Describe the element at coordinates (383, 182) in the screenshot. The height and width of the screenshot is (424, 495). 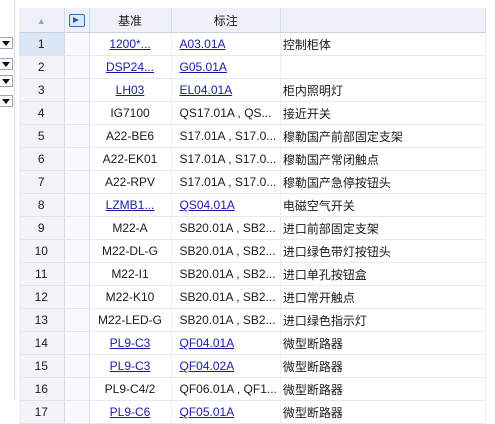
I see `description-cell: 穆勒国产急停按钮头` at that location.